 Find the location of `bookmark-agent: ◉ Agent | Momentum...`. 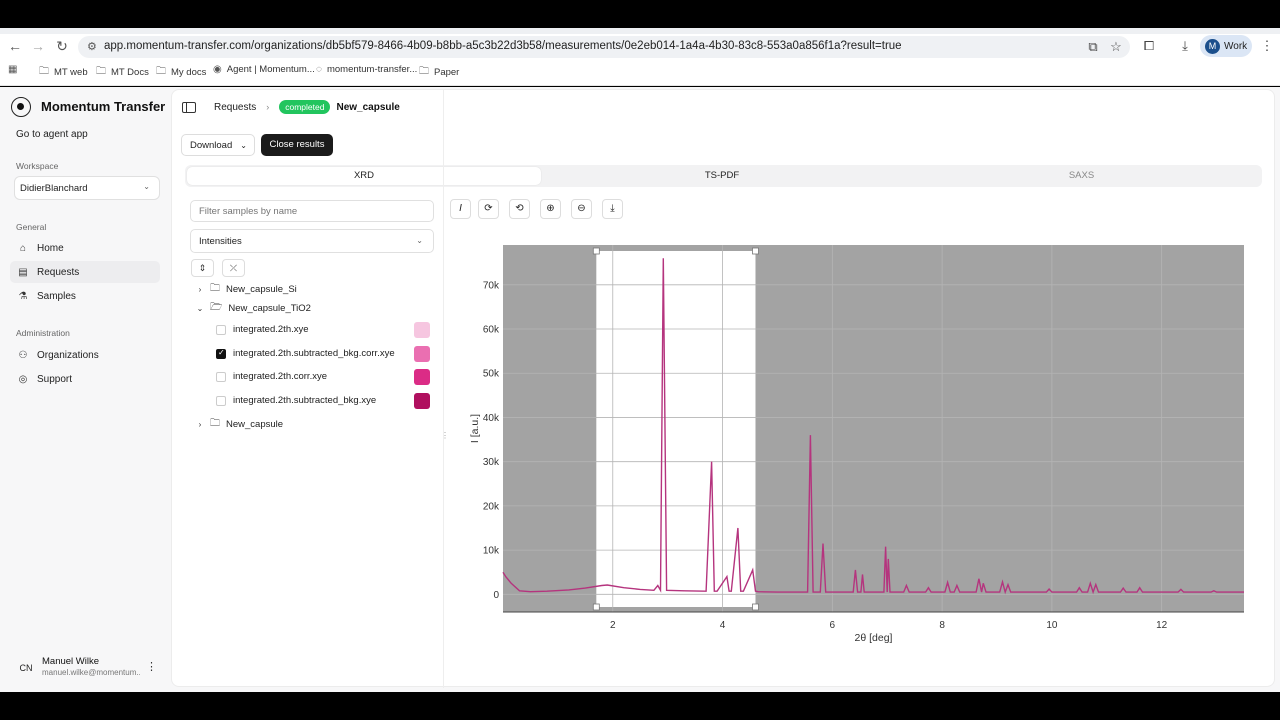

bookmark-agent: ◉ Agent | Momentum... is located at coordinates (264, 69).